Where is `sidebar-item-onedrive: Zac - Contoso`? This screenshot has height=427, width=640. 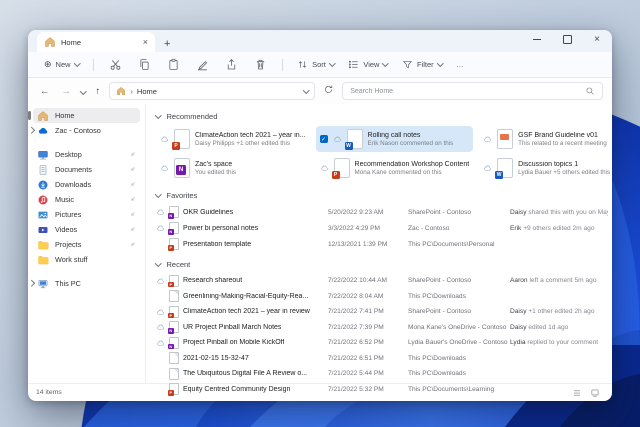 sidebar-item-onedrive: Zac - Contoso is located at coordinates (84, 130).